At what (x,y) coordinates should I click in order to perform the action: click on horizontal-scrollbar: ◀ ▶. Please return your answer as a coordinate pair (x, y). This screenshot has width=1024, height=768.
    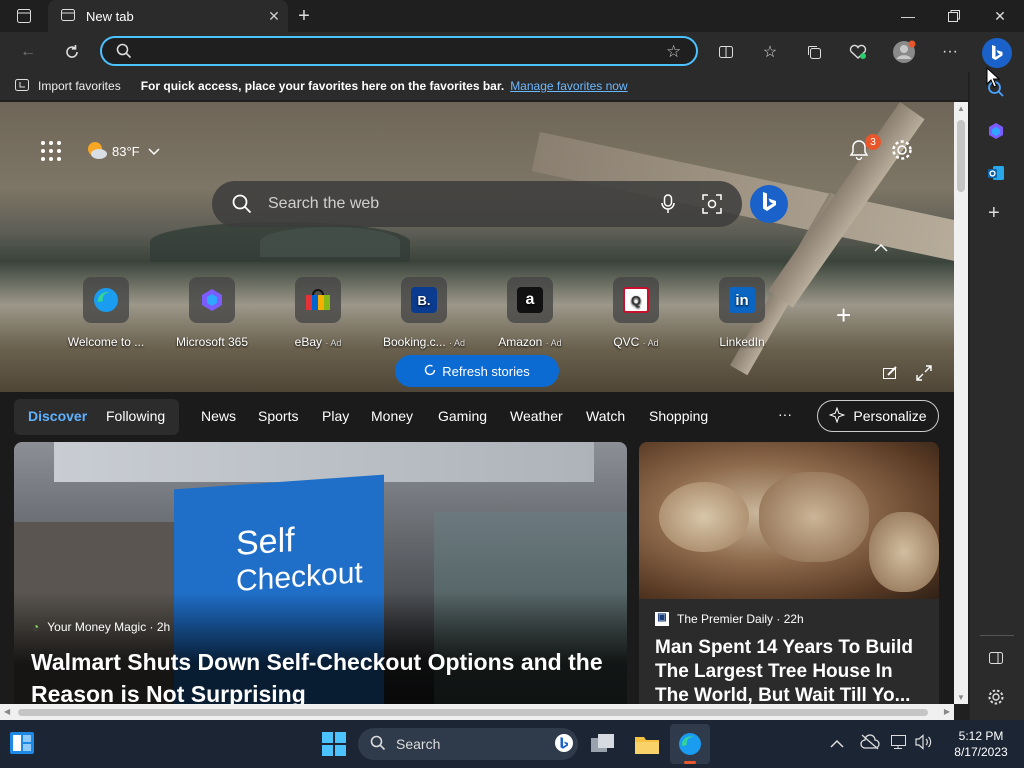
    Looking at the image, I should click on (477, 712).